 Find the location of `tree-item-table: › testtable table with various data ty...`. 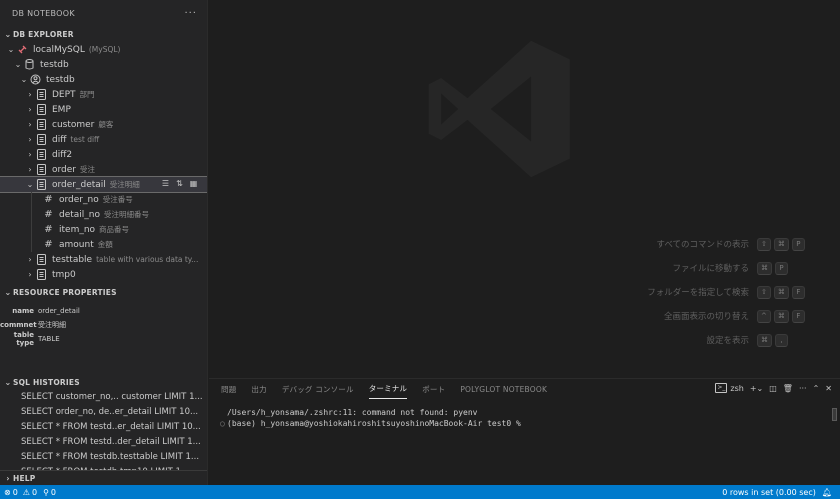

tree-item-table: › testtable table with various data ty... is located at coordinates (103, 259).